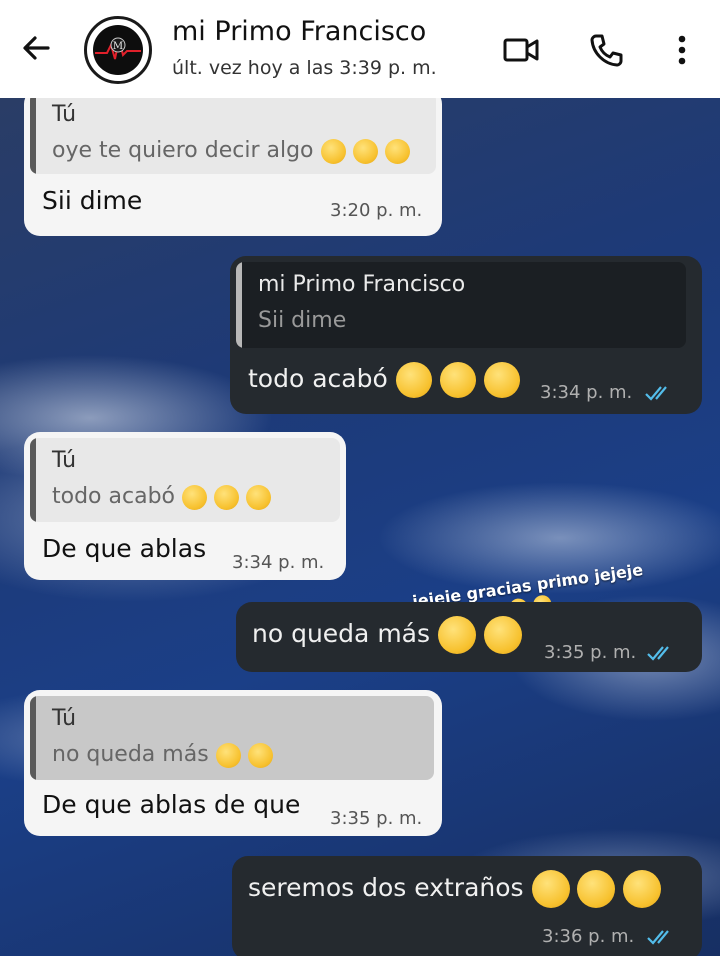 Image resolution: width=720 pixels, height=956 pixels. What do you see at coordinates (682, 50) in the screenshot?
I see `more-options-icon` at bounding box center [682, 50].